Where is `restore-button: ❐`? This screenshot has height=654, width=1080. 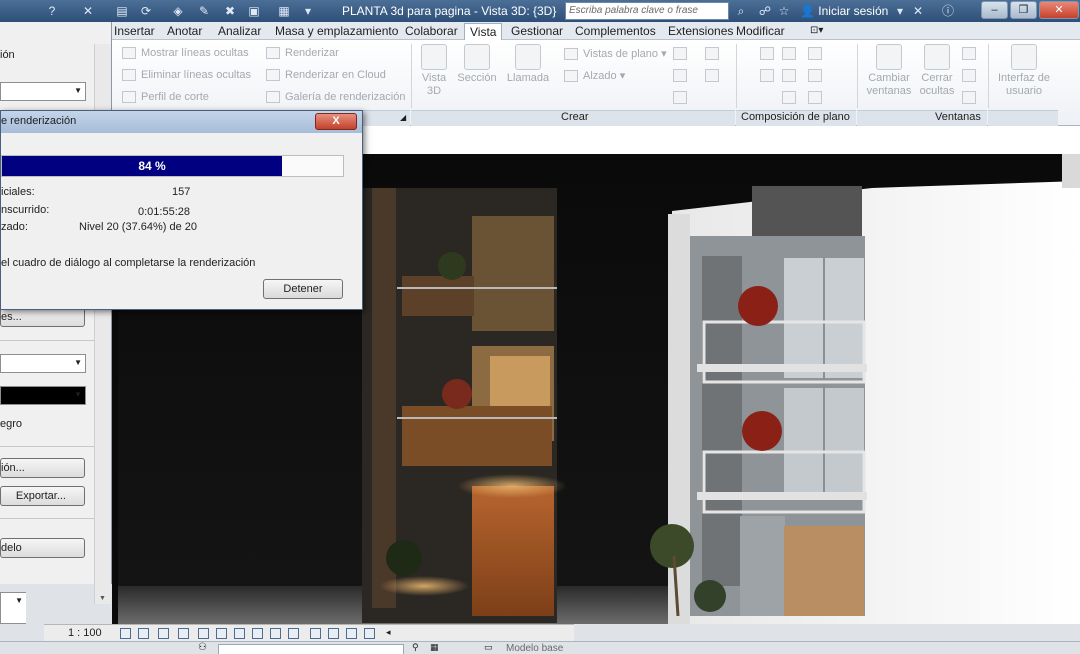
restore-button: ❐ is located at coordinates (1023, 10).